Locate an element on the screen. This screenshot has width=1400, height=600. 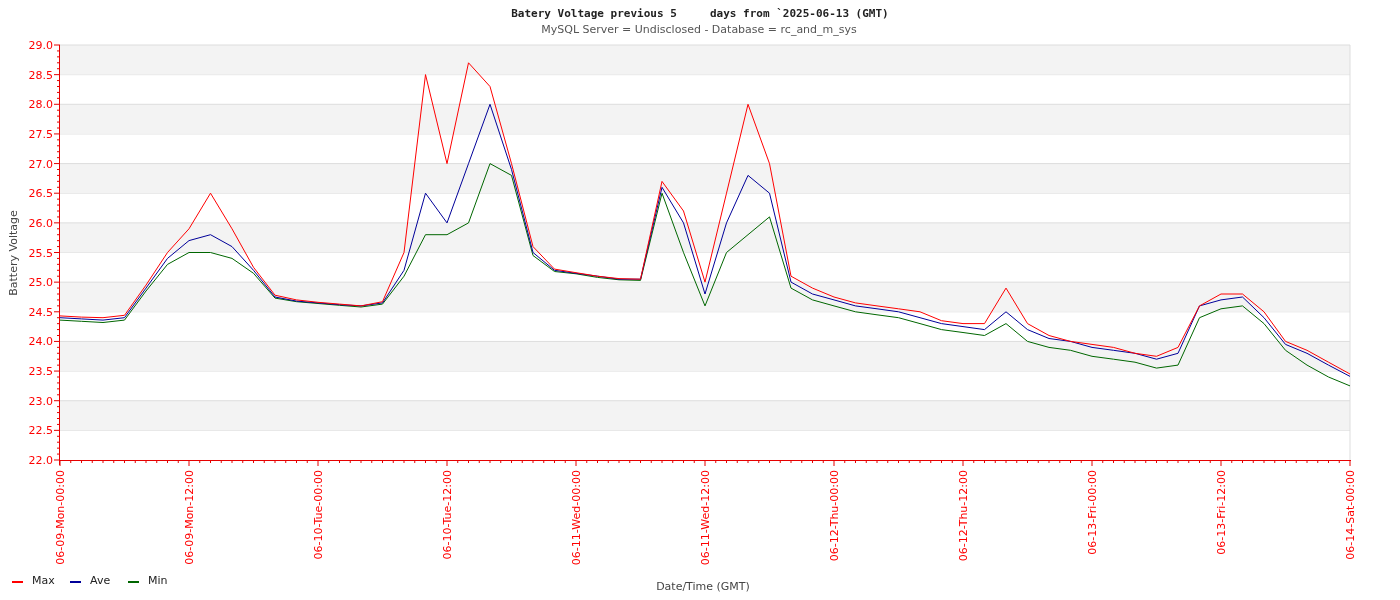
y-tick-label: 24.5 is located at coordinates (40, 312).